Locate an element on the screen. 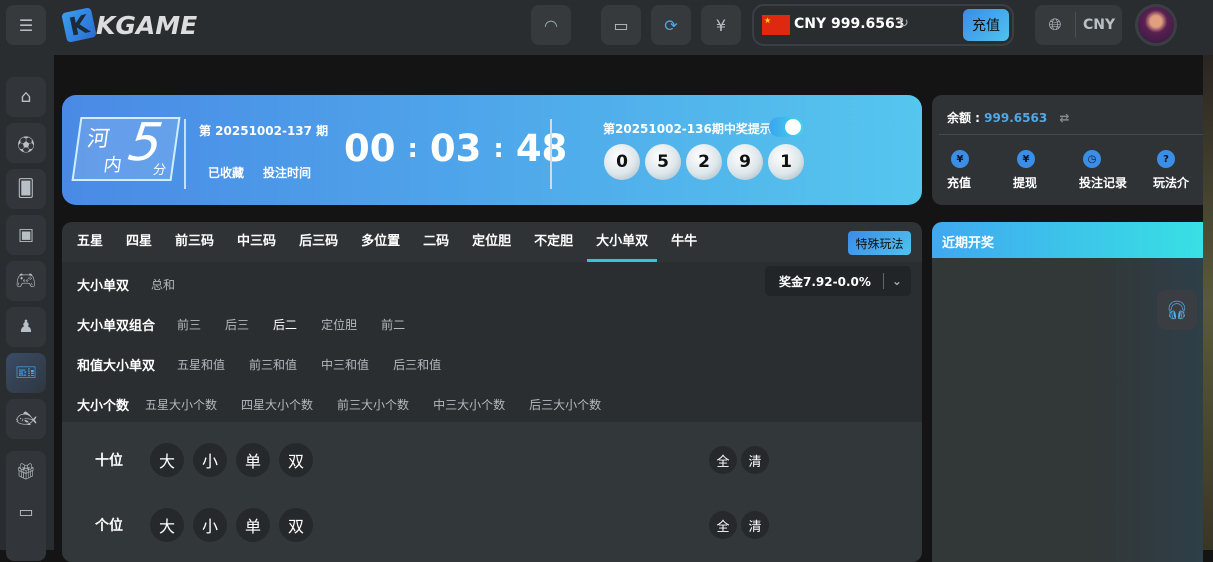  language-currency-selector: 🌐︎ CNY is located at coordinates (1078, 25).